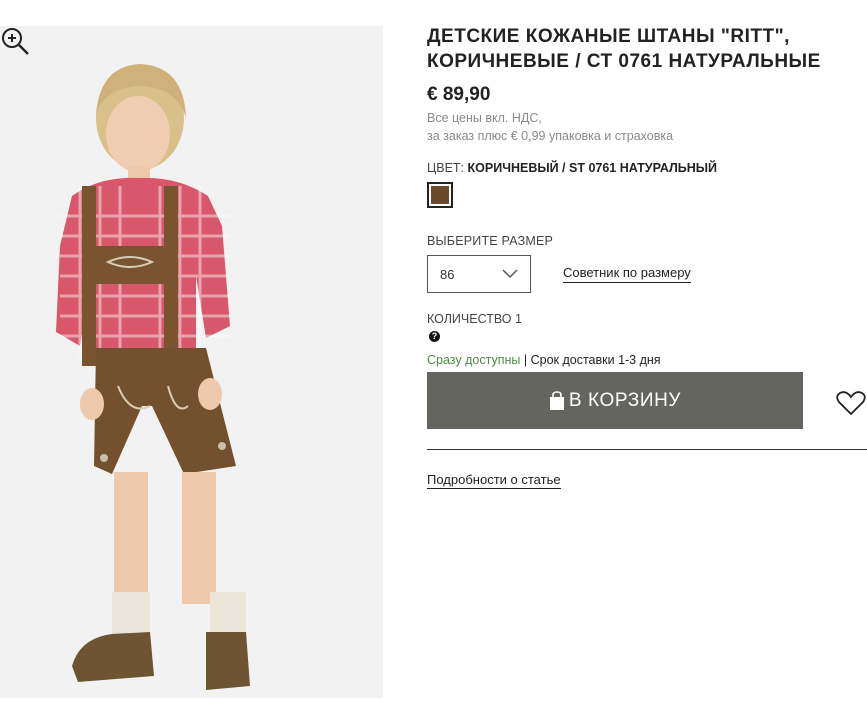 The width and height of the screenshot is (867, 702). What do you see at coordinates (510, 274) in the screenshot?
I see `chevron-down-icon` at bounding box center [510, 274].